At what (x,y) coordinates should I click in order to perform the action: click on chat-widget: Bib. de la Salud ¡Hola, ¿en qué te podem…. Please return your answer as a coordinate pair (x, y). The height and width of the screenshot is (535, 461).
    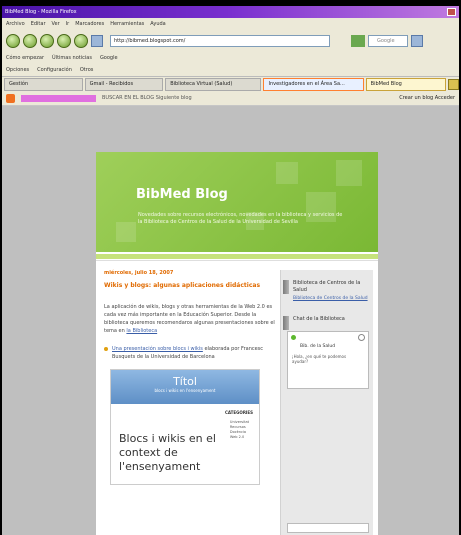
    Looking at the image, I should click on (328, 360).